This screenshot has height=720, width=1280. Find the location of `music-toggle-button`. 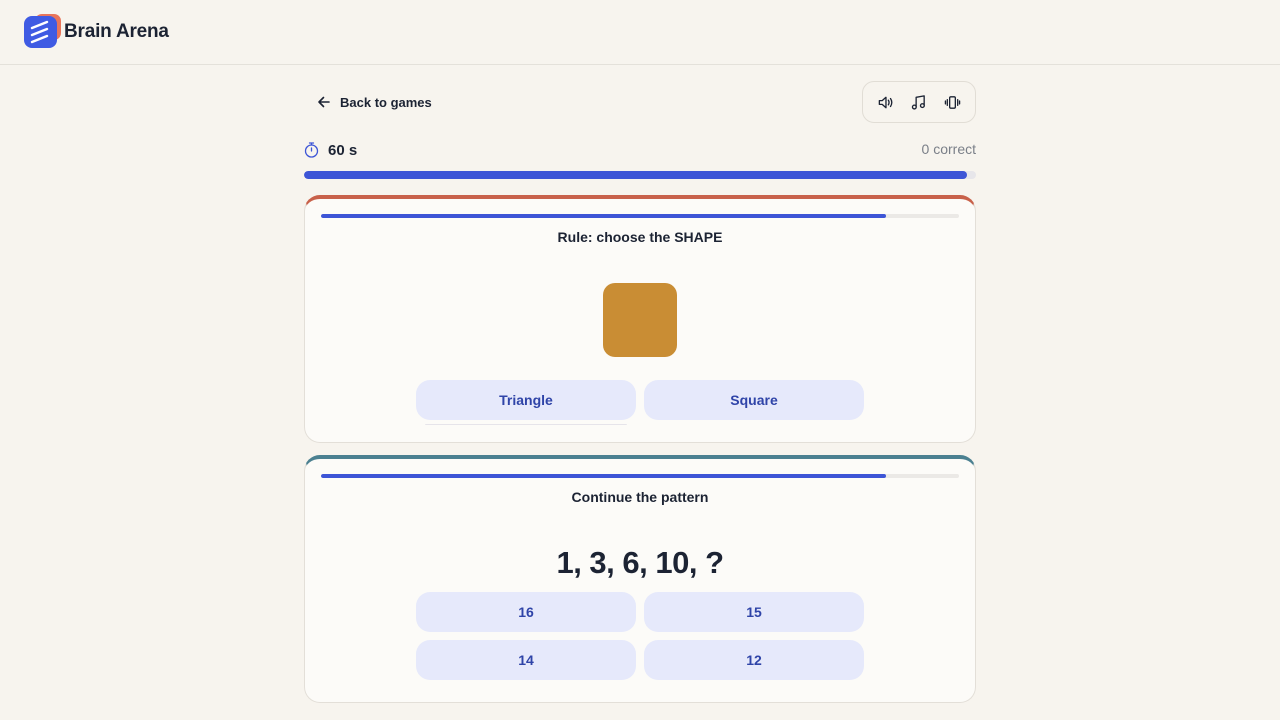

music-toggle-button is located at coordinates (919, 102).